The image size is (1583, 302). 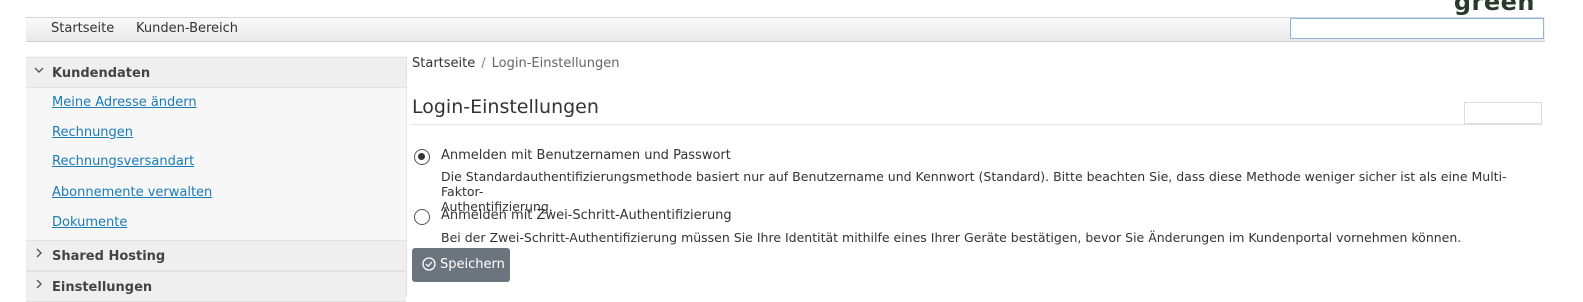 I want to click on check-circle-icon, so click(x=429, y=264).